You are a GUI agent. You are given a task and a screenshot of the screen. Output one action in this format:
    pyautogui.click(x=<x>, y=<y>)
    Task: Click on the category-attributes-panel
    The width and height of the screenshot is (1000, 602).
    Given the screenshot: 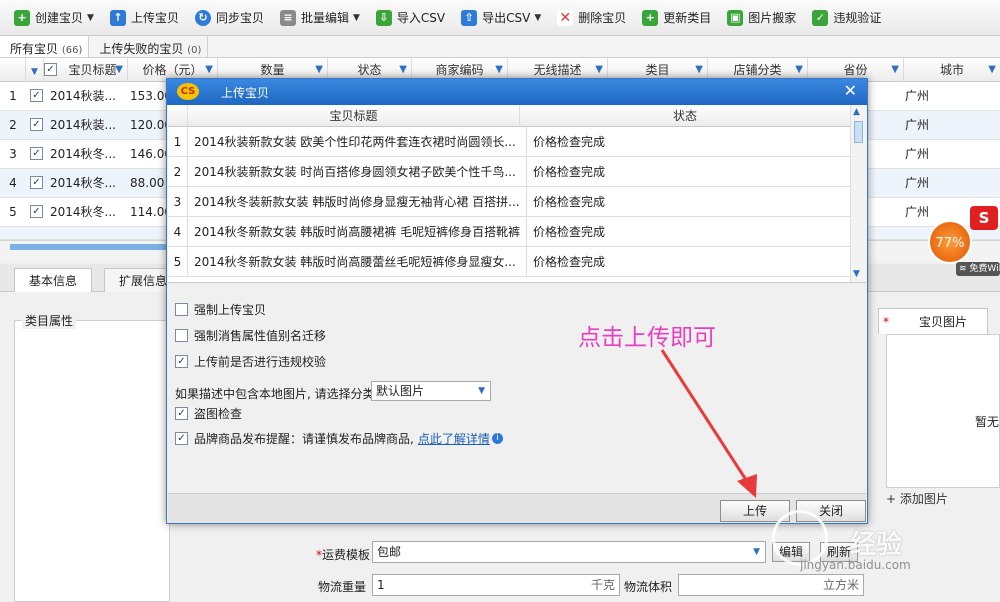 What is the action you would take?
    pyautogui.click(x=92, y=461)
    